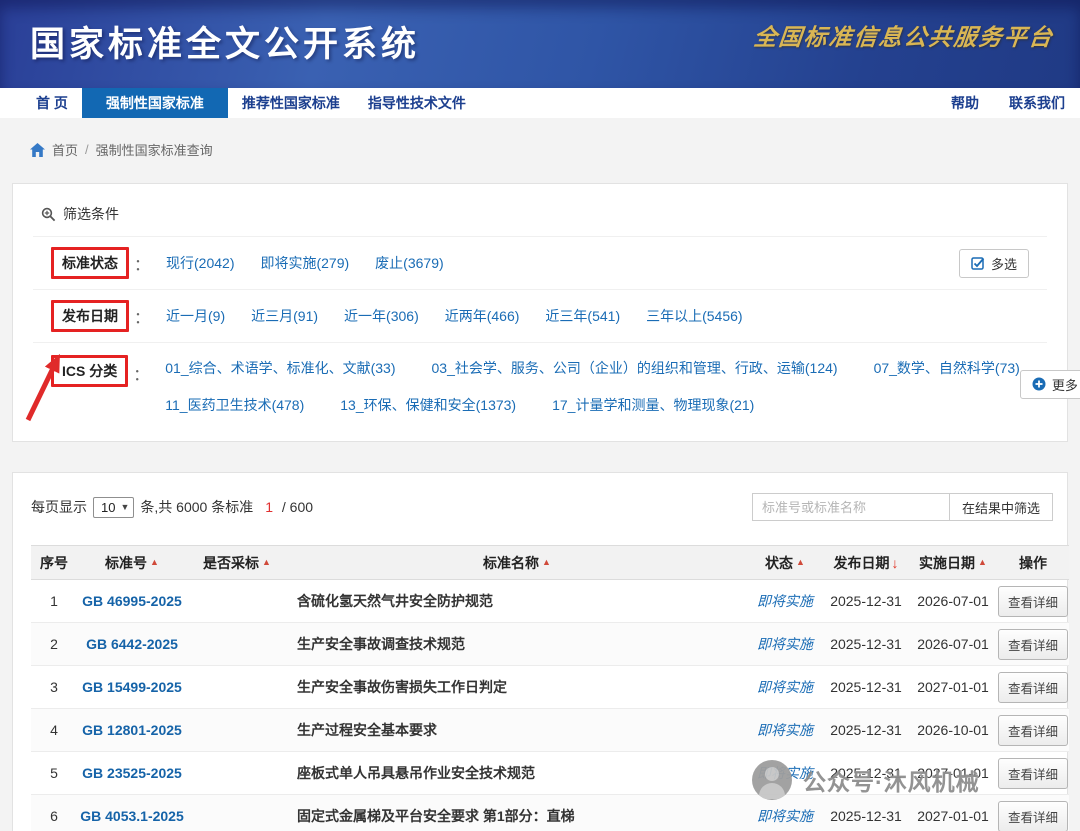  I want to click on cell-standard-code: GB 6442-2025, so click(132, 644).